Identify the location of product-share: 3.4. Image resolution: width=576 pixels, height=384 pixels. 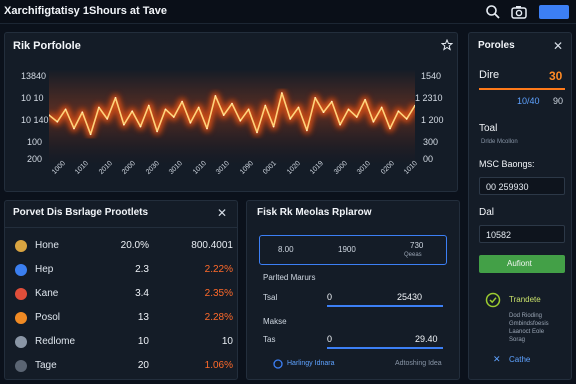
(142, 293).